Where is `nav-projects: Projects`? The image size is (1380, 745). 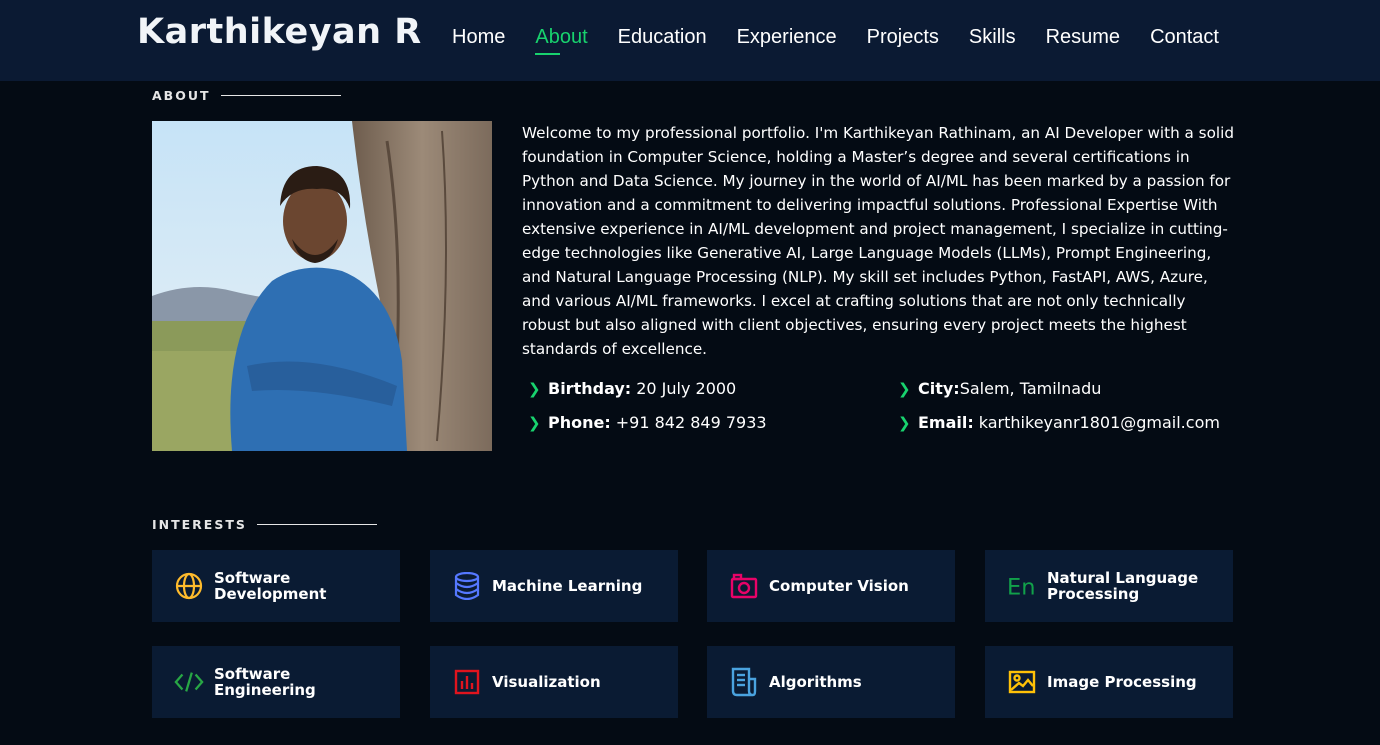
nav-projects: Projects is located at coordinates (903, 37).